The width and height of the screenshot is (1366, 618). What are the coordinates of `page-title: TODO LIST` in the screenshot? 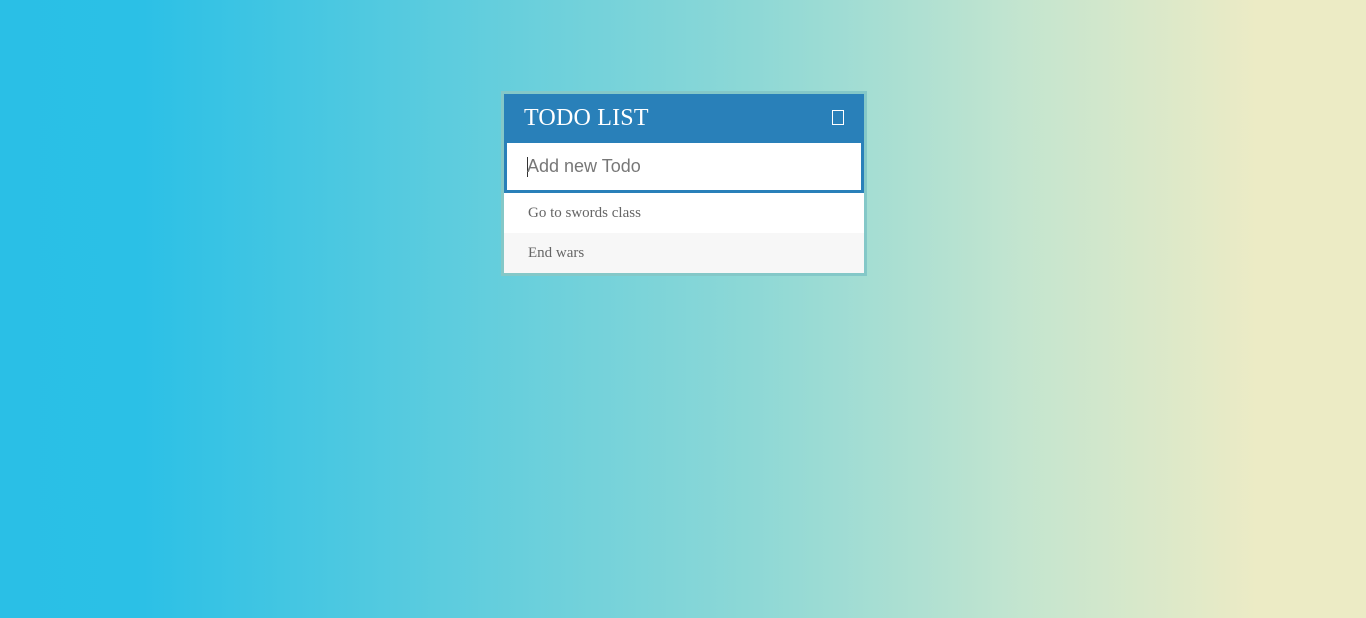 It's located at (586, 118).